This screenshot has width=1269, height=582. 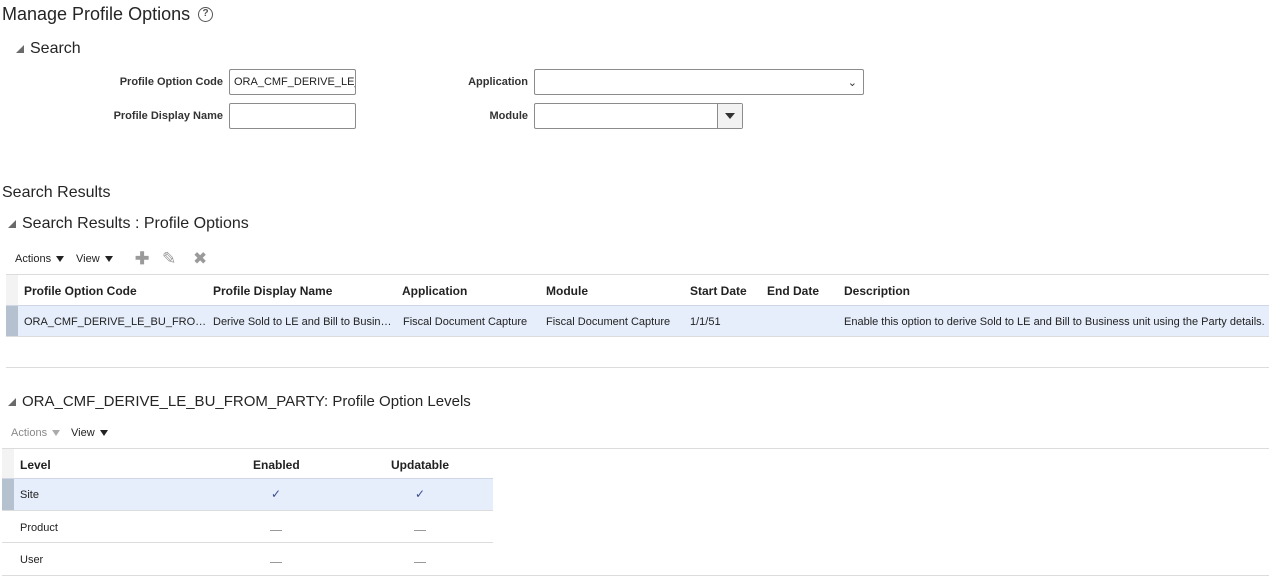 I want to click on chevron-down-icon: ⌄, so click(x=852, y=83).